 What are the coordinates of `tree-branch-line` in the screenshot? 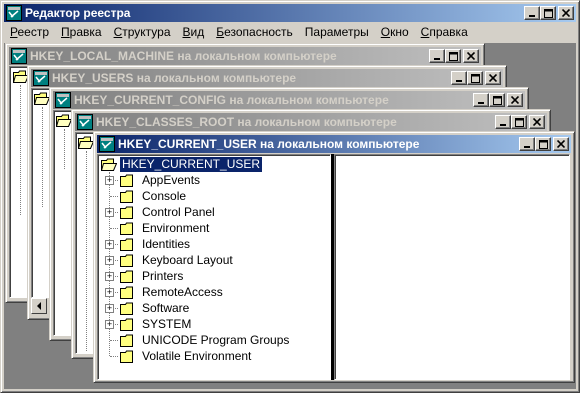 It's located at (114, 228).